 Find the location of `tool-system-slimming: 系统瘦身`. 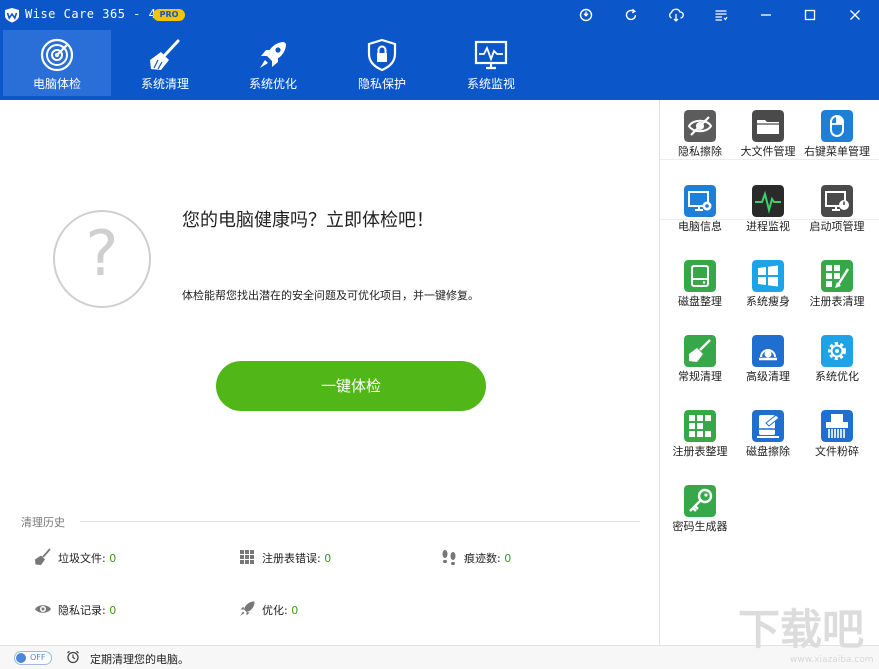

tool-system-slimming: 系统瘦身 is located at coordinates (768, 295).